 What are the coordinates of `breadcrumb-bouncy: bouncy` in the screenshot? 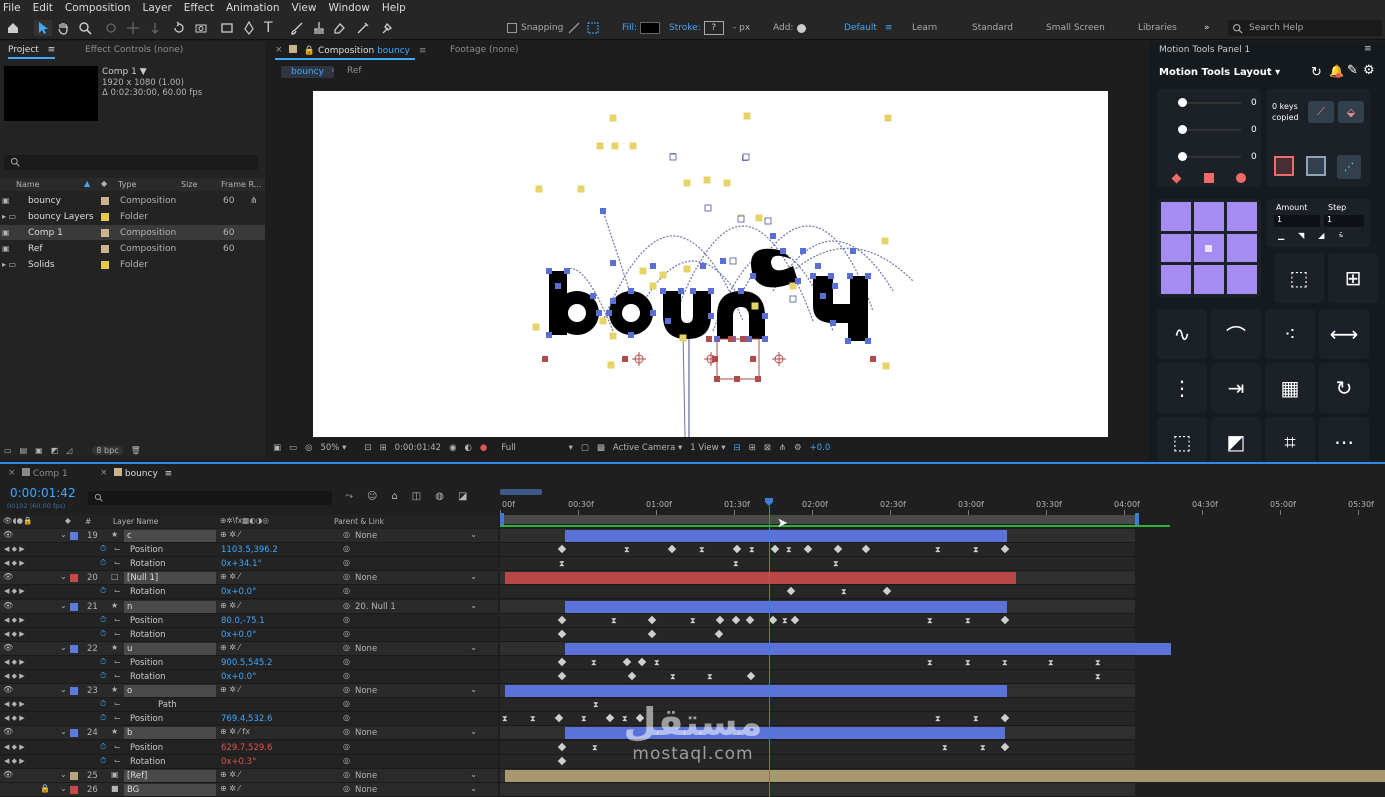 It's located at (307, 72).